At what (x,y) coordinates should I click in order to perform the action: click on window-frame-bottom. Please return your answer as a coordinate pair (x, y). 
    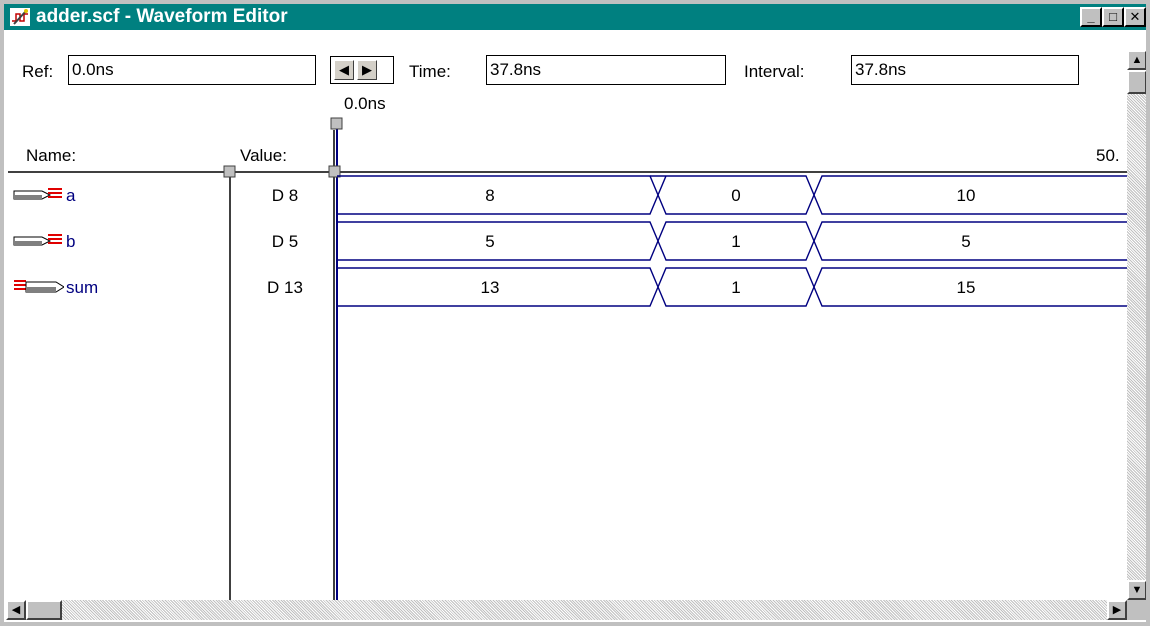
    Looking at the image, I should click on (575, 624).